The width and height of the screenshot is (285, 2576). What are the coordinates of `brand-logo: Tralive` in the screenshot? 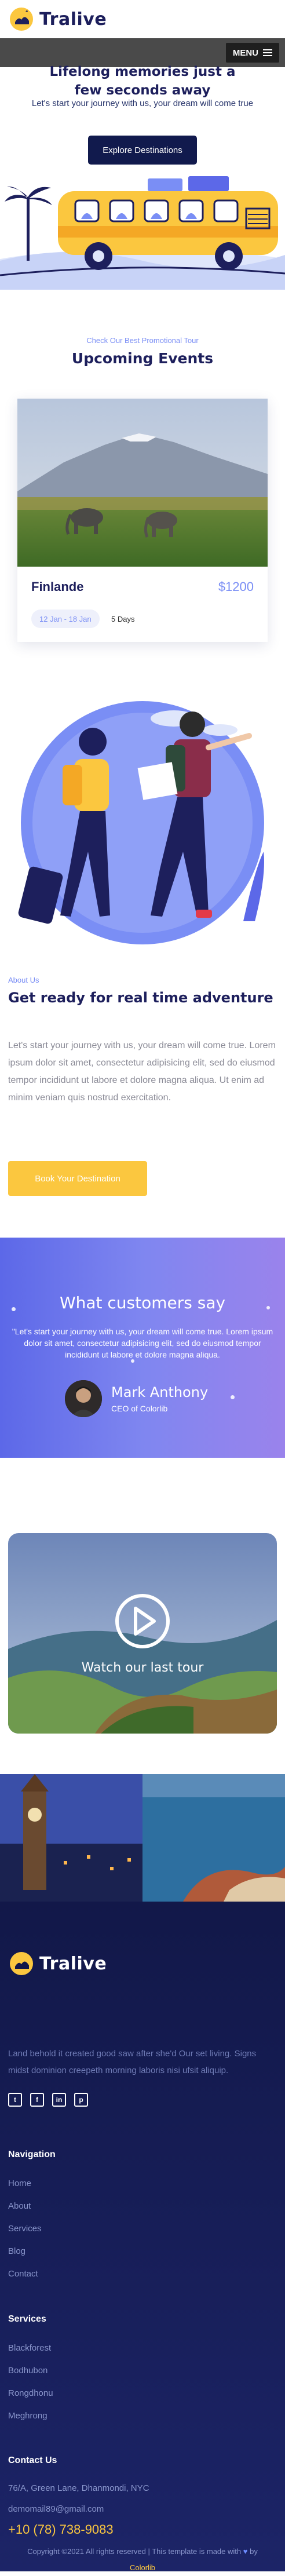 It's located at (57, 19).